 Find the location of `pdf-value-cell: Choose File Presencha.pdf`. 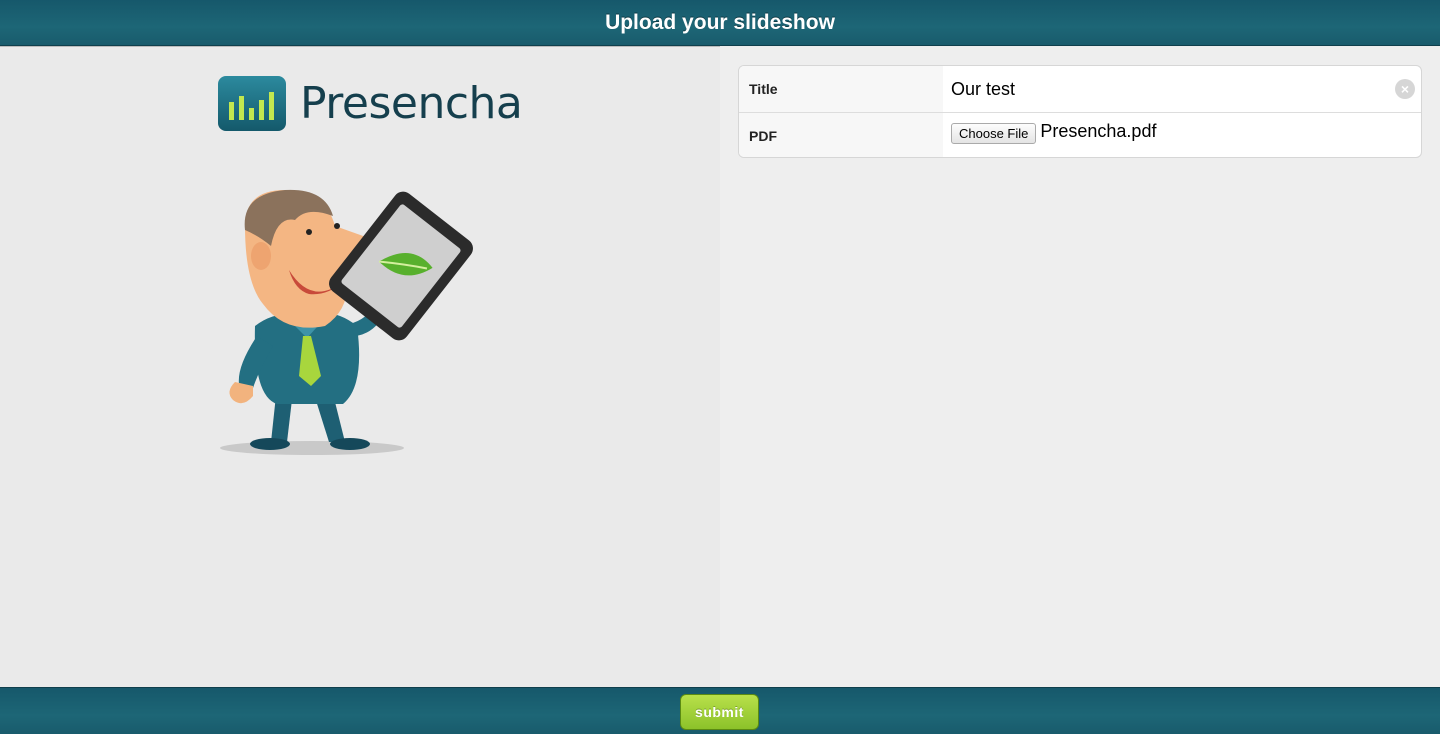

pdf-value-cell: Choose File Presencha.pdf is located at coordinates (1182, 135).